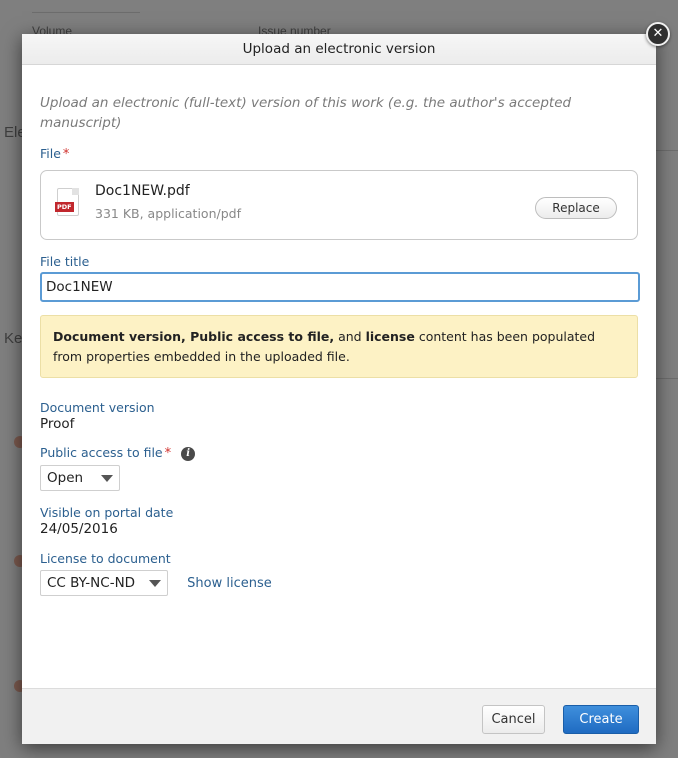  Describe the element at coordinates (513, 719) in the screenshot. I see `cancel-button: Cancel` at that location.